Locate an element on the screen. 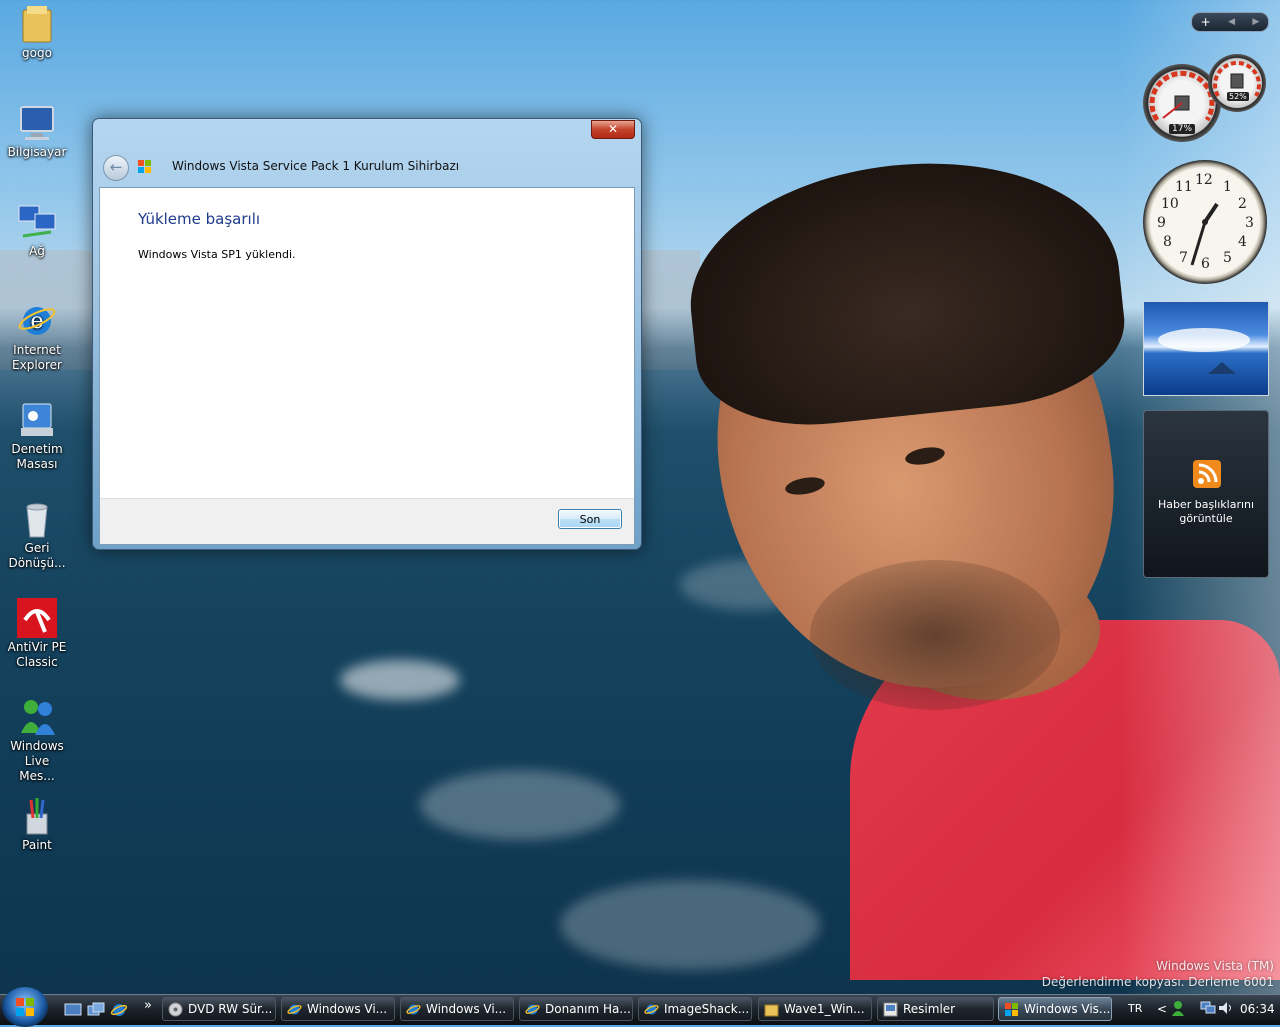  show-desktop-icon is located at coordinates (73, 1010).